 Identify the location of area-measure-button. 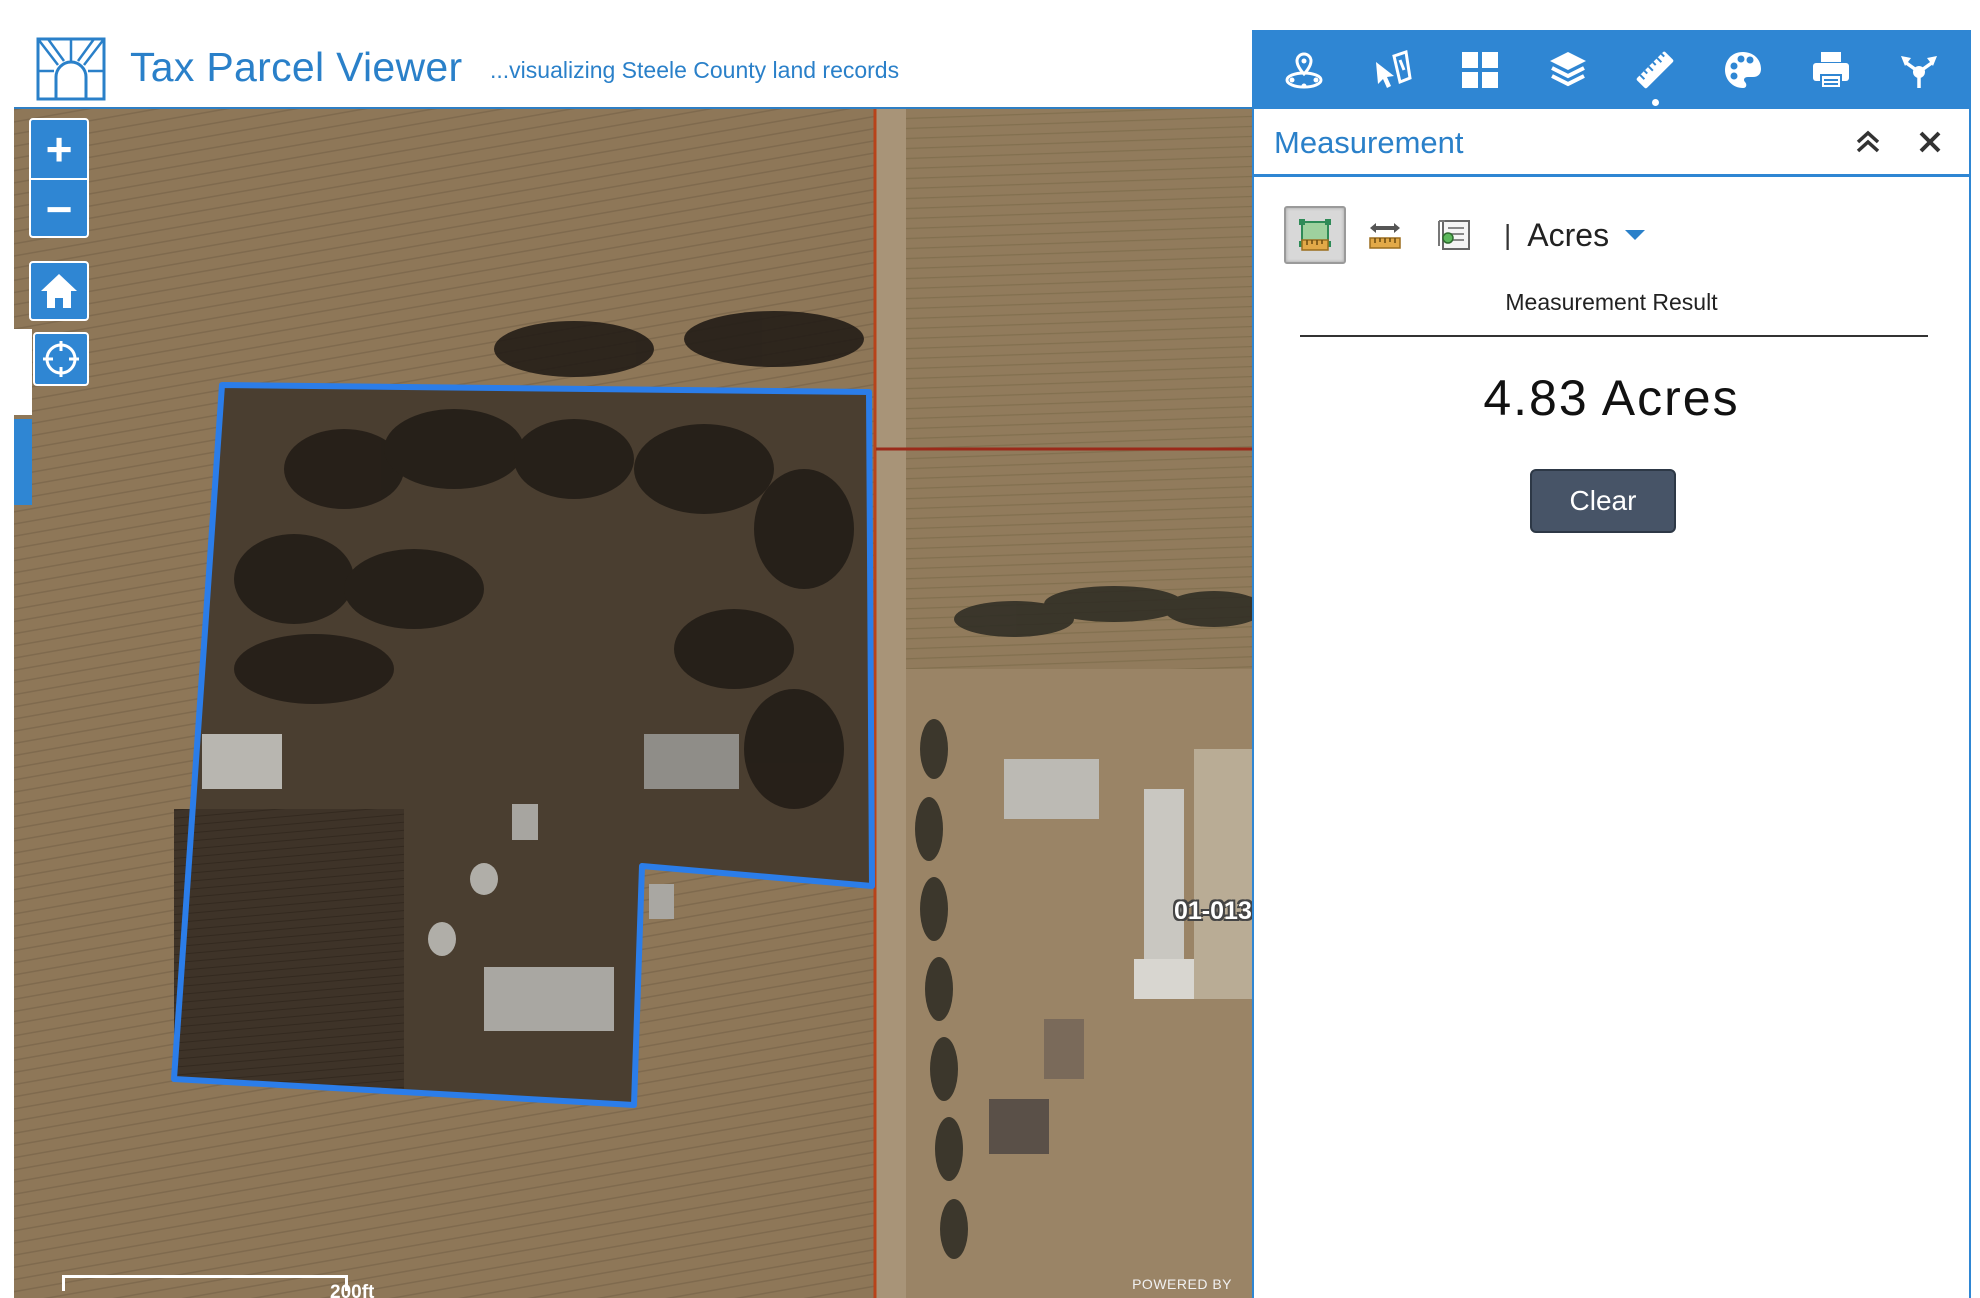
(1315, 235).